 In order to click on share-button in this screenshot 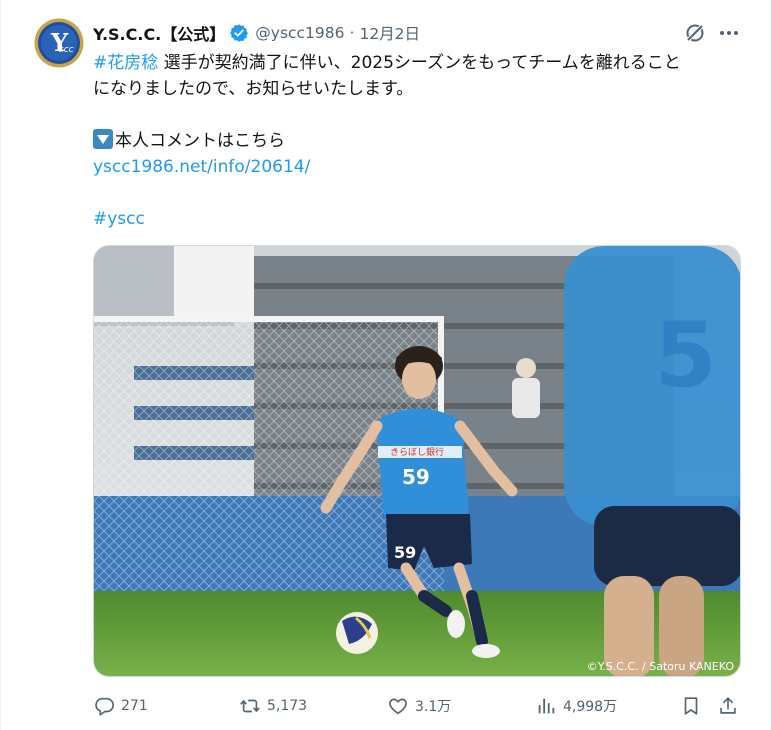, I will do `click(731, 706)`.